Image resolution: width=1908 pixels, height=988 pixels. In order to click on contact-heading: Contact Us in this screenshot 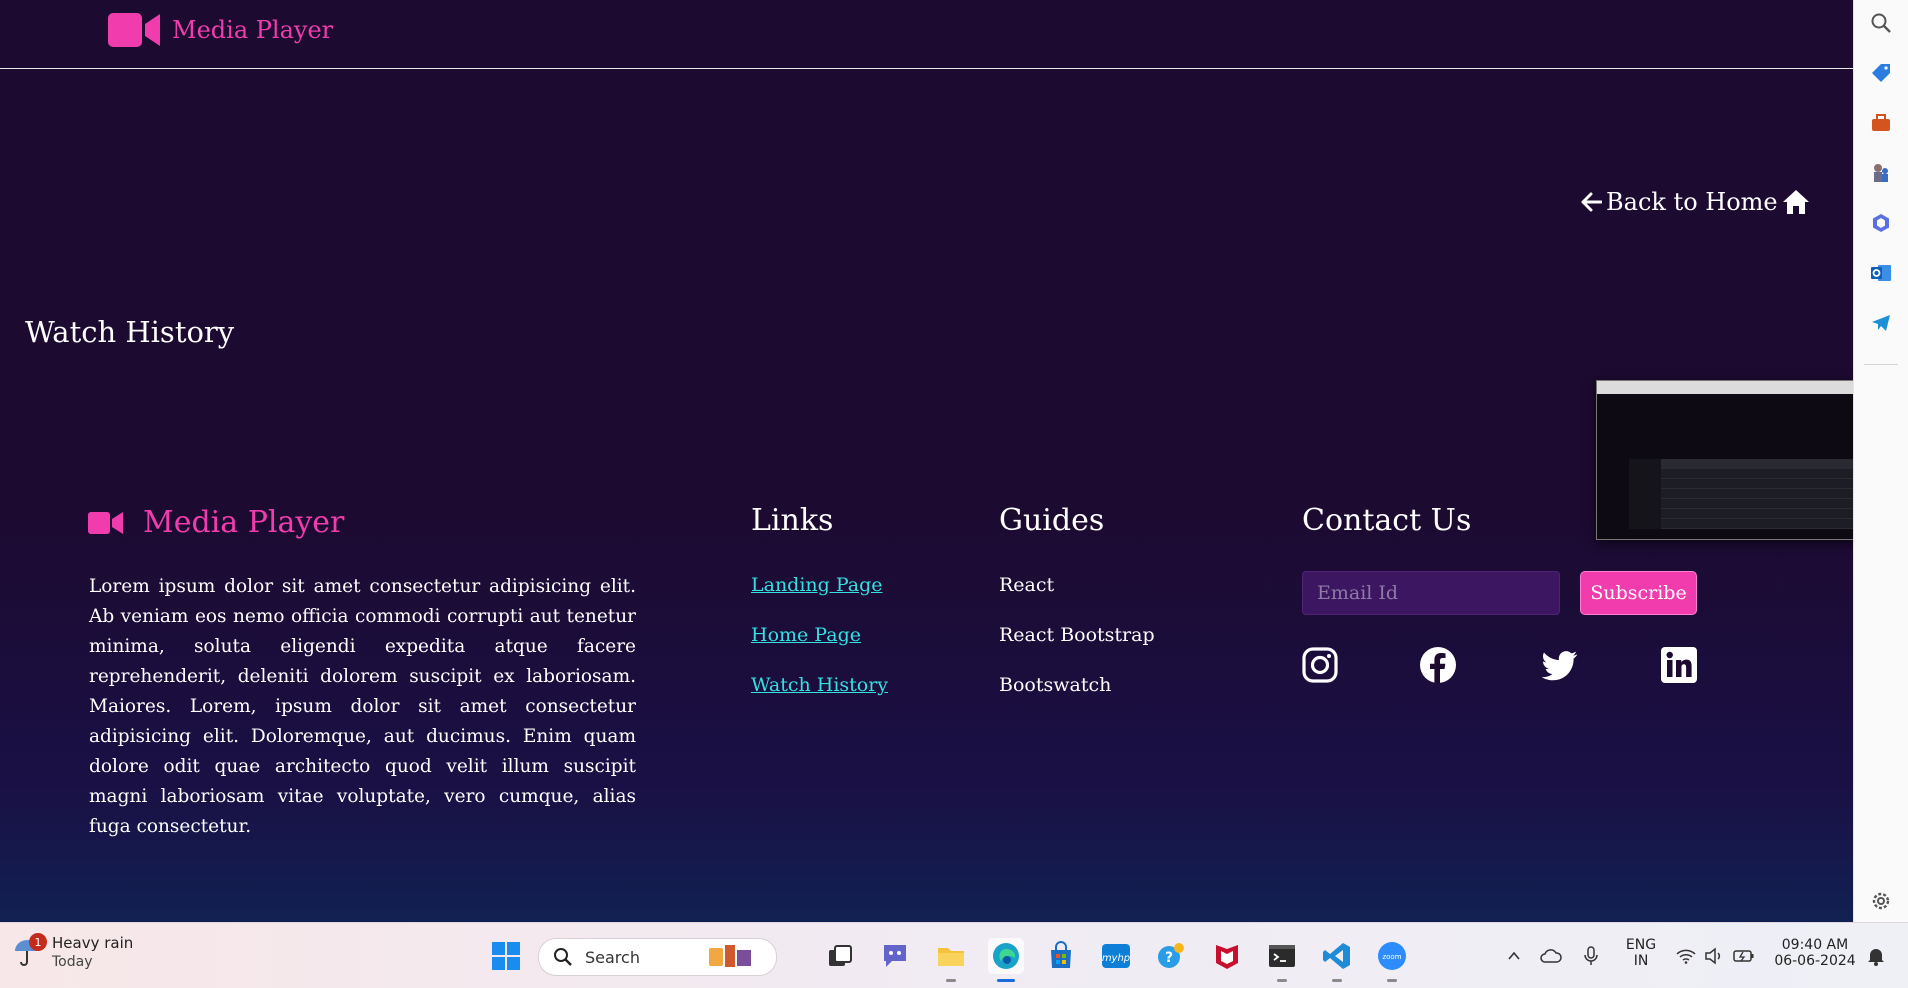, I will do `click(1387, 520)`.